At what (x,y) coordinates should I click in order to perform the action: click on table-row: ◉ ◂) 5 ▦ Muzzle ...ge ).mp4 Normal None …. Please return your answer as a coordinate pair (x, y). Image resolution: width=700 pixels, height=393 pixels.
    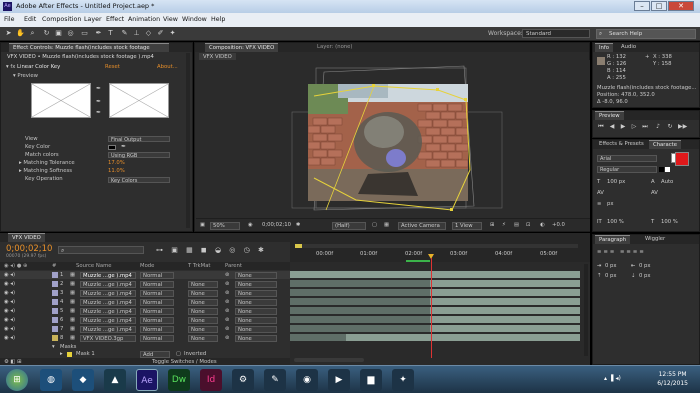
    Looking at the image, I should click on (145, 311).